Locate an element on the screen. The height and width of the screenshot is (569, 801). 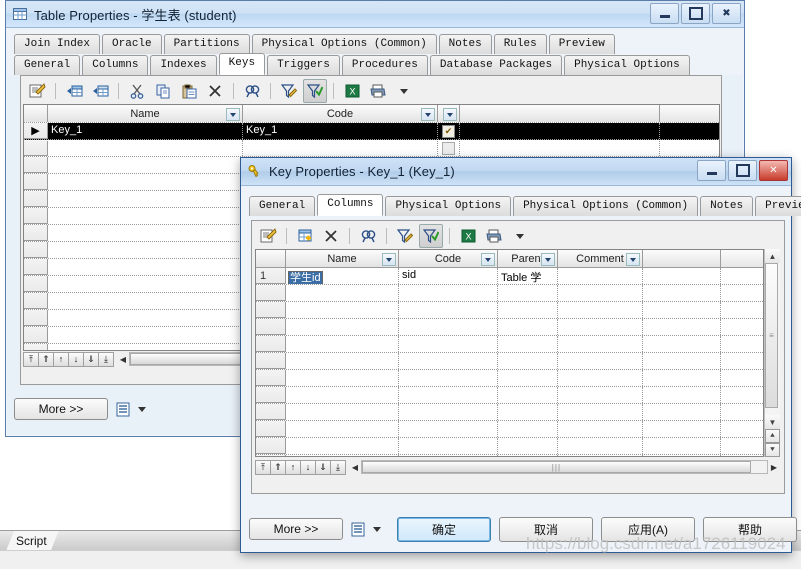
apply-filter-icon is located at coordinates (315, 91).